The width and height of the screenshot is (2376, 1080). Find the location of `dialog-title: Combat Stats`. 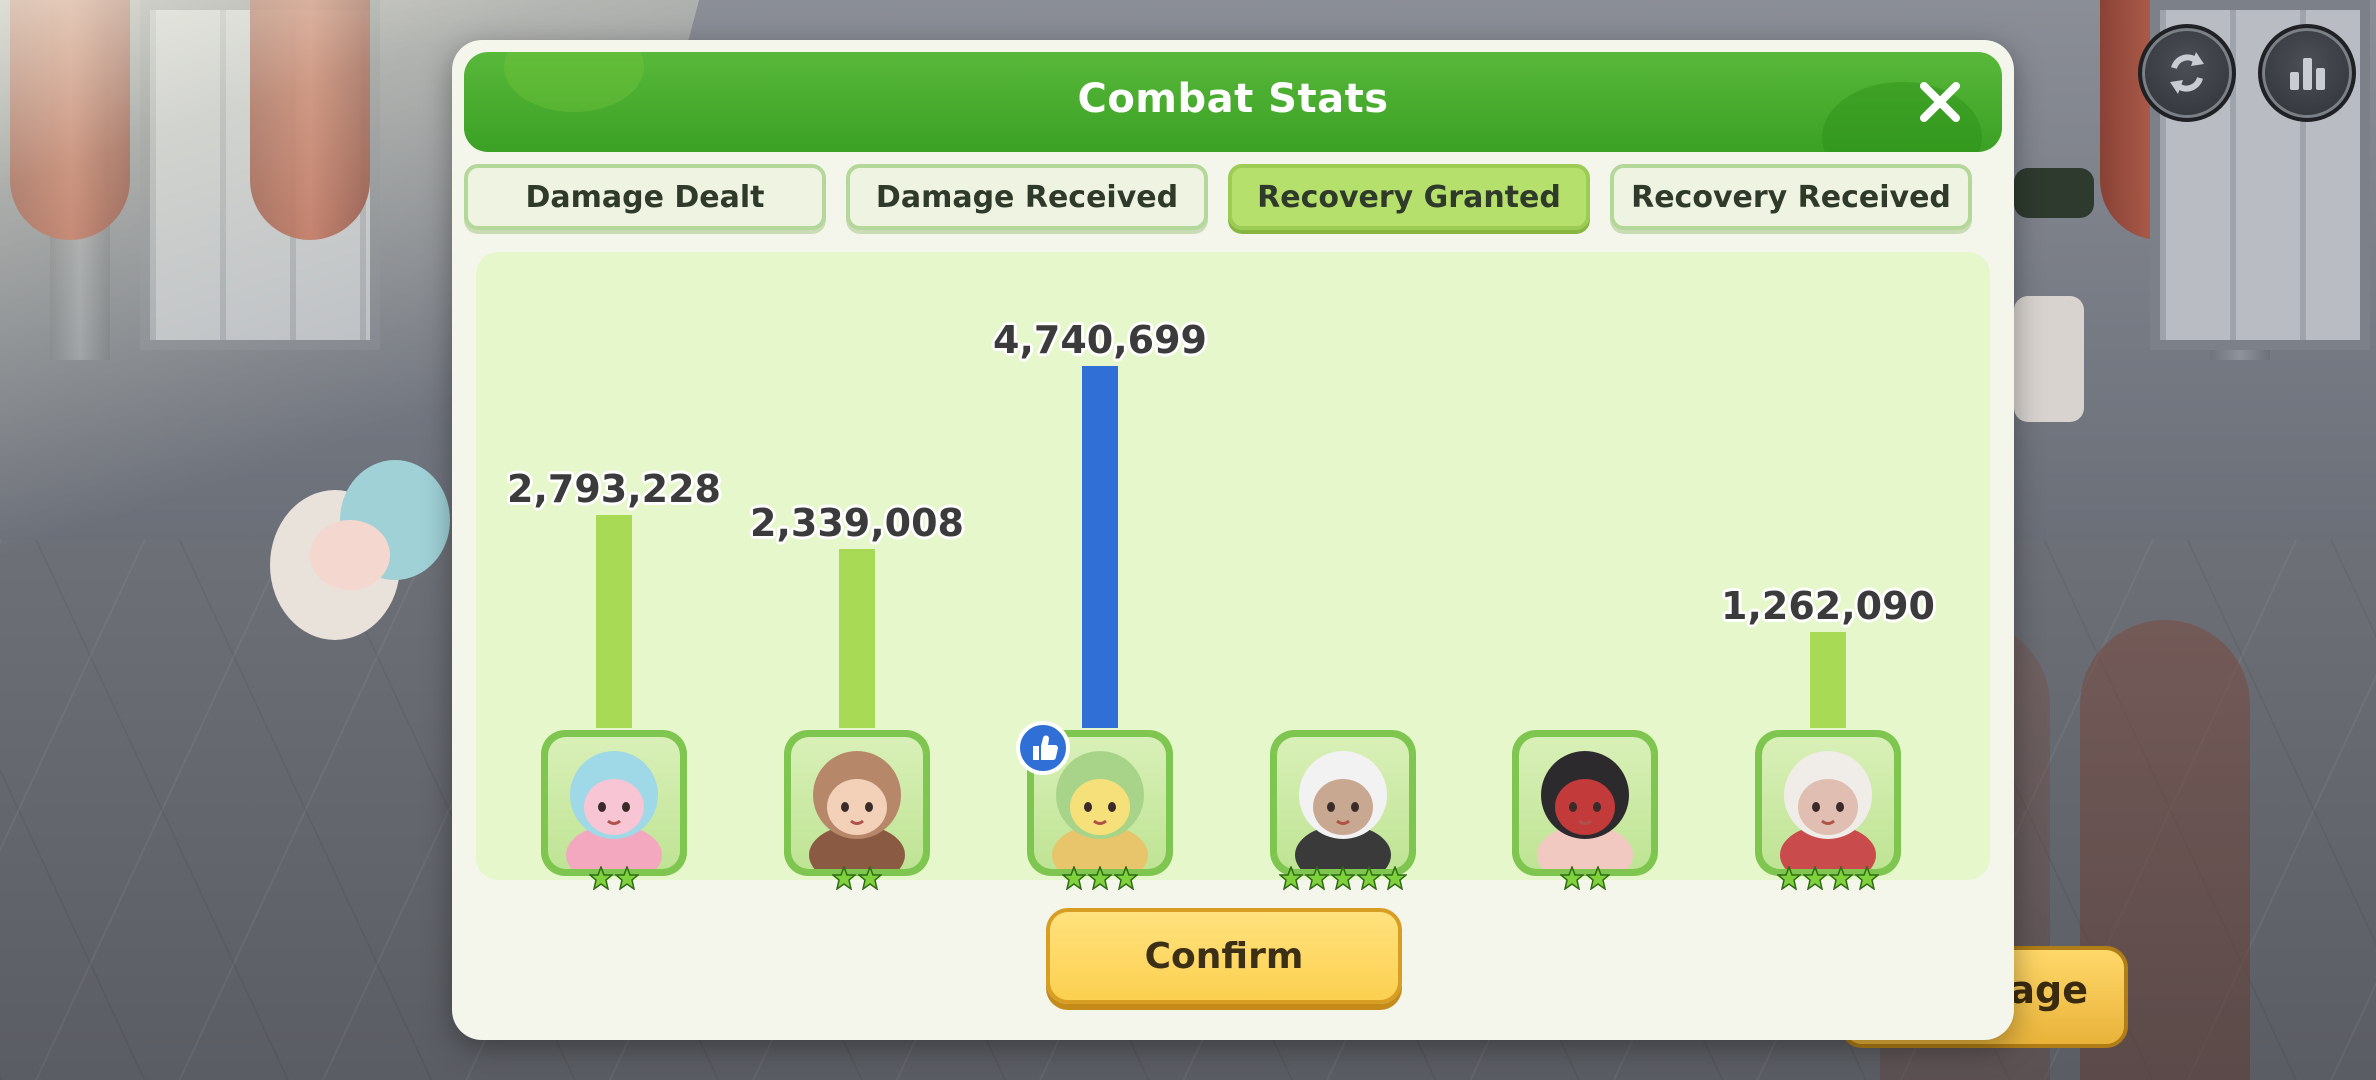

dialog-title: Combat Stats is located at coordinates (1233, 99).